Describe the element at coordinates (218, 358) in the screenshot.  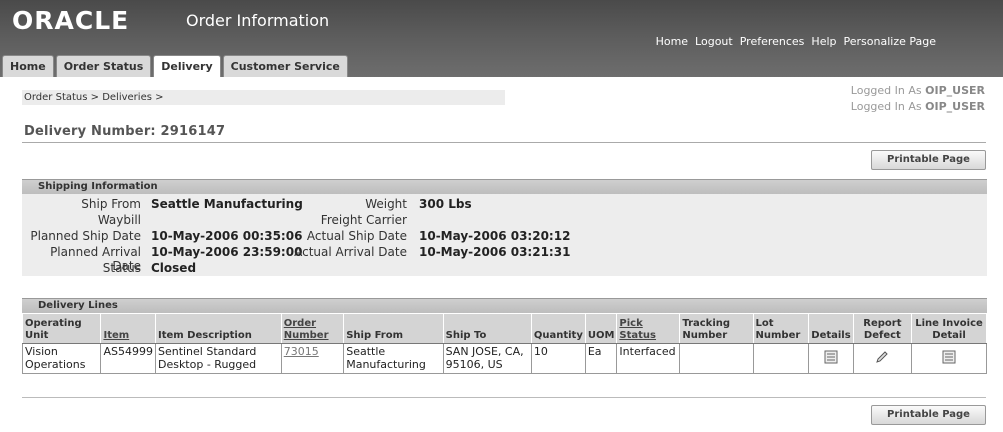
I see `cell-item-description: Sentinel Standard Desktop - Rugged` at that location.